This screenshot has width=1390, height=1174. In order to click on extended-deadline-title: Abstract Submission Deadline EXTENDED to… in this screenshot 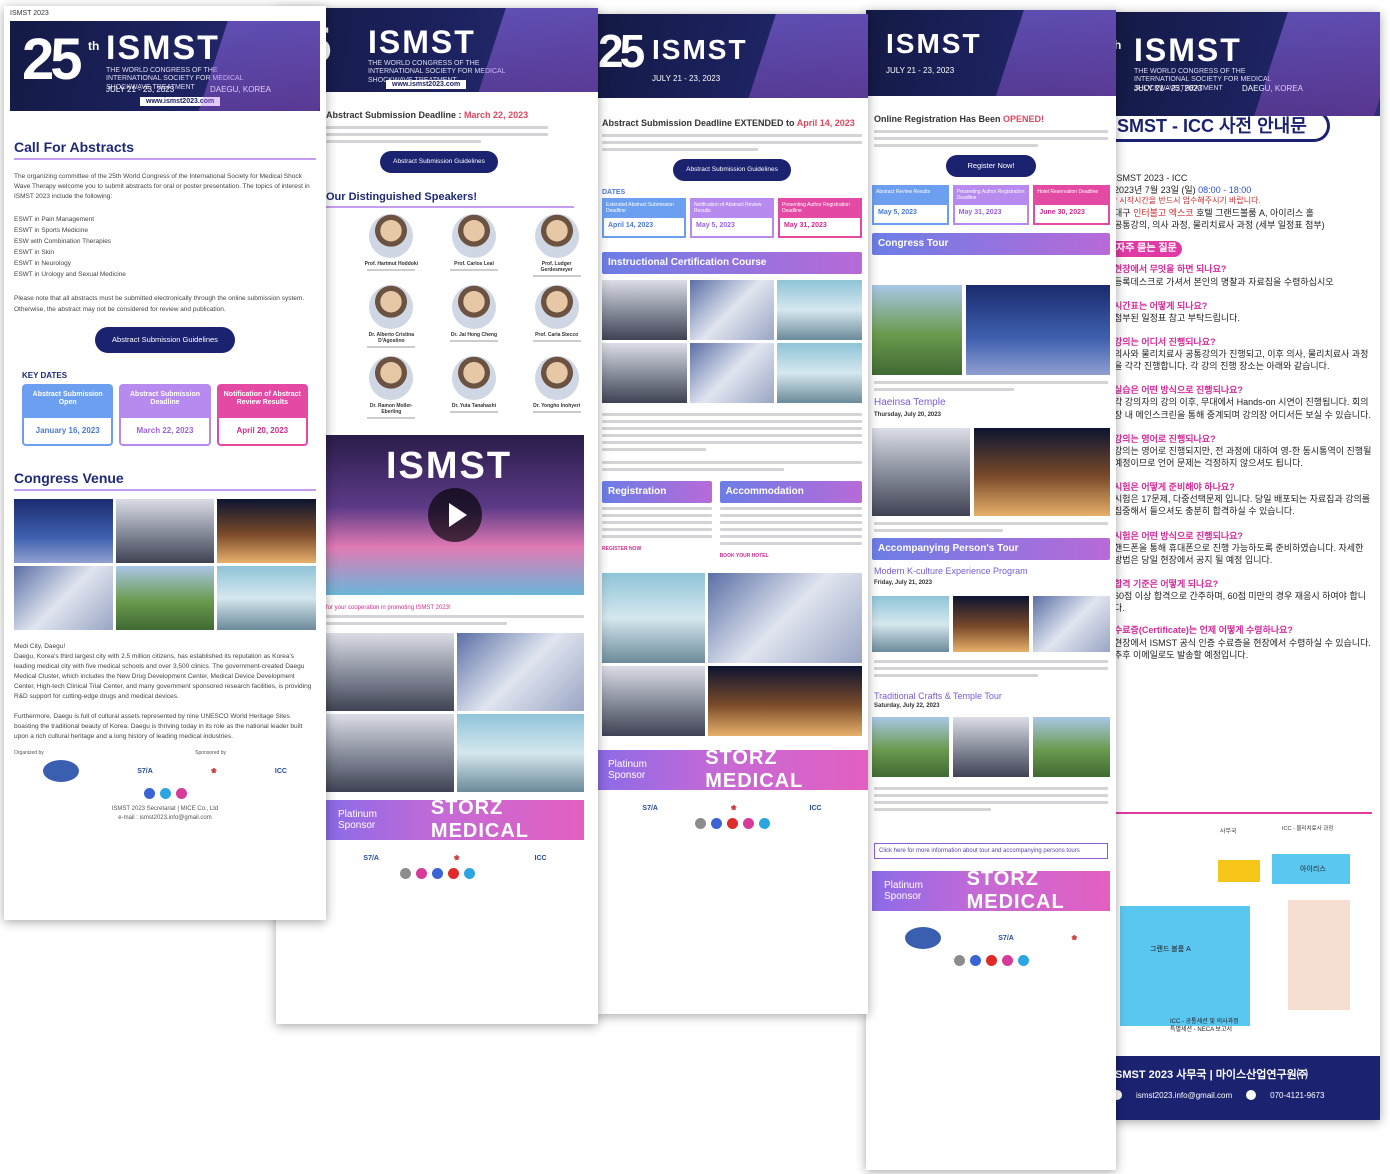, I will do `click(728, 123)`.